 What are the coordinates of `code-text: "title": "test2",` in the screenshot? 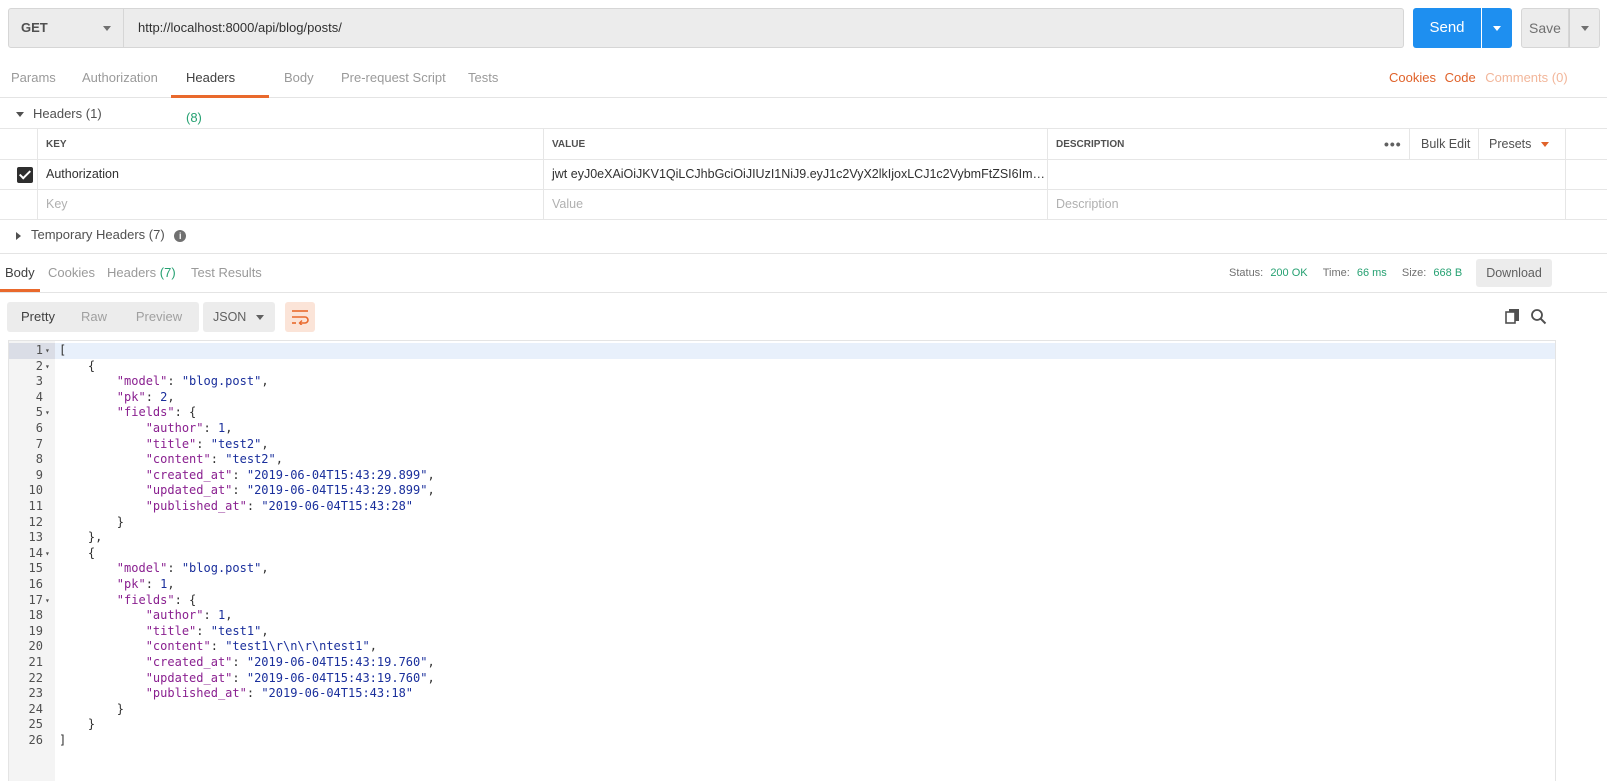 It's located at (207, 443).